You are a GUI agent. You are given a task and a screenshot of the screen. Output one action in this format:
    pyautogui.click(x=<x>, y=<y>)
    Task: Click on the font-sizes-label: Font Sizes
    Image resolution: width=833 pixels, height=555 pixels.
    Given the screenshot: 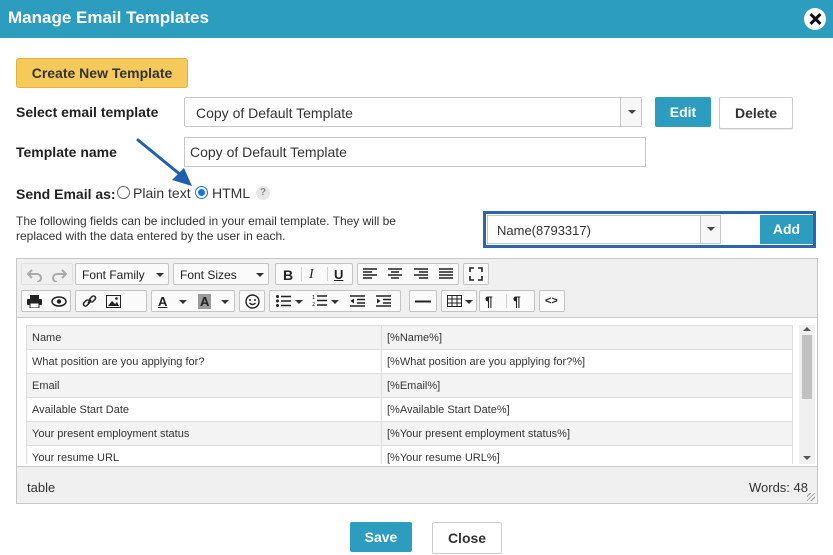 What is the action you would take?
    pyautogui.click(x=208, y=275)
    